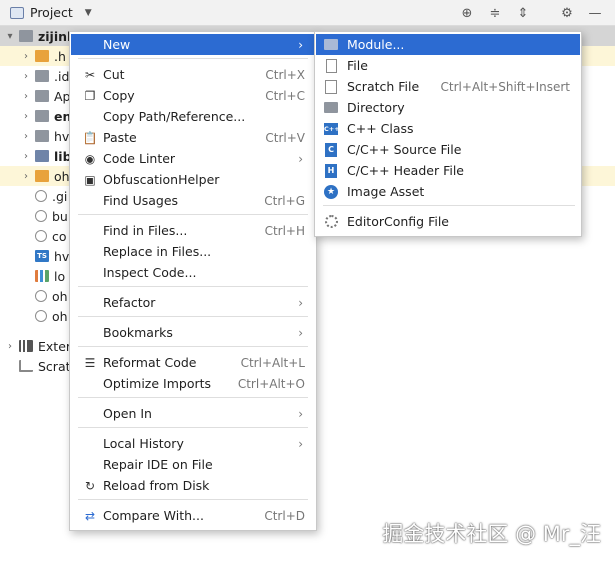 Image resolution: width=615 pixels, height=564 pixels. I want to click on editorconfig-icon, so click(331, 221).